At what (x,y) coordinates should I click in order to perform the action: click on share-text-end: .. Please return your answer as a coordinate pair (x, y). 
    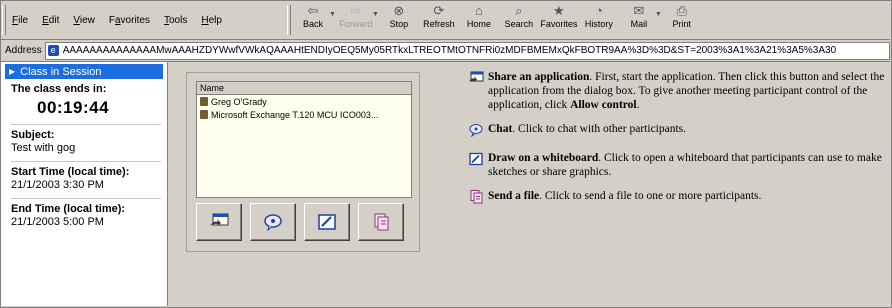
    Looking at the image, I should click on (638, 105).